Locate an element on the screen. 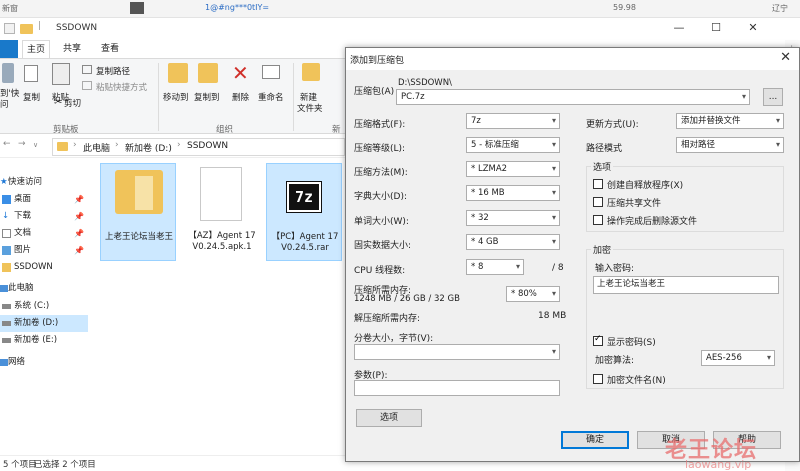  copy-path-button: 复制路径 is located at coordinates (113, 71).